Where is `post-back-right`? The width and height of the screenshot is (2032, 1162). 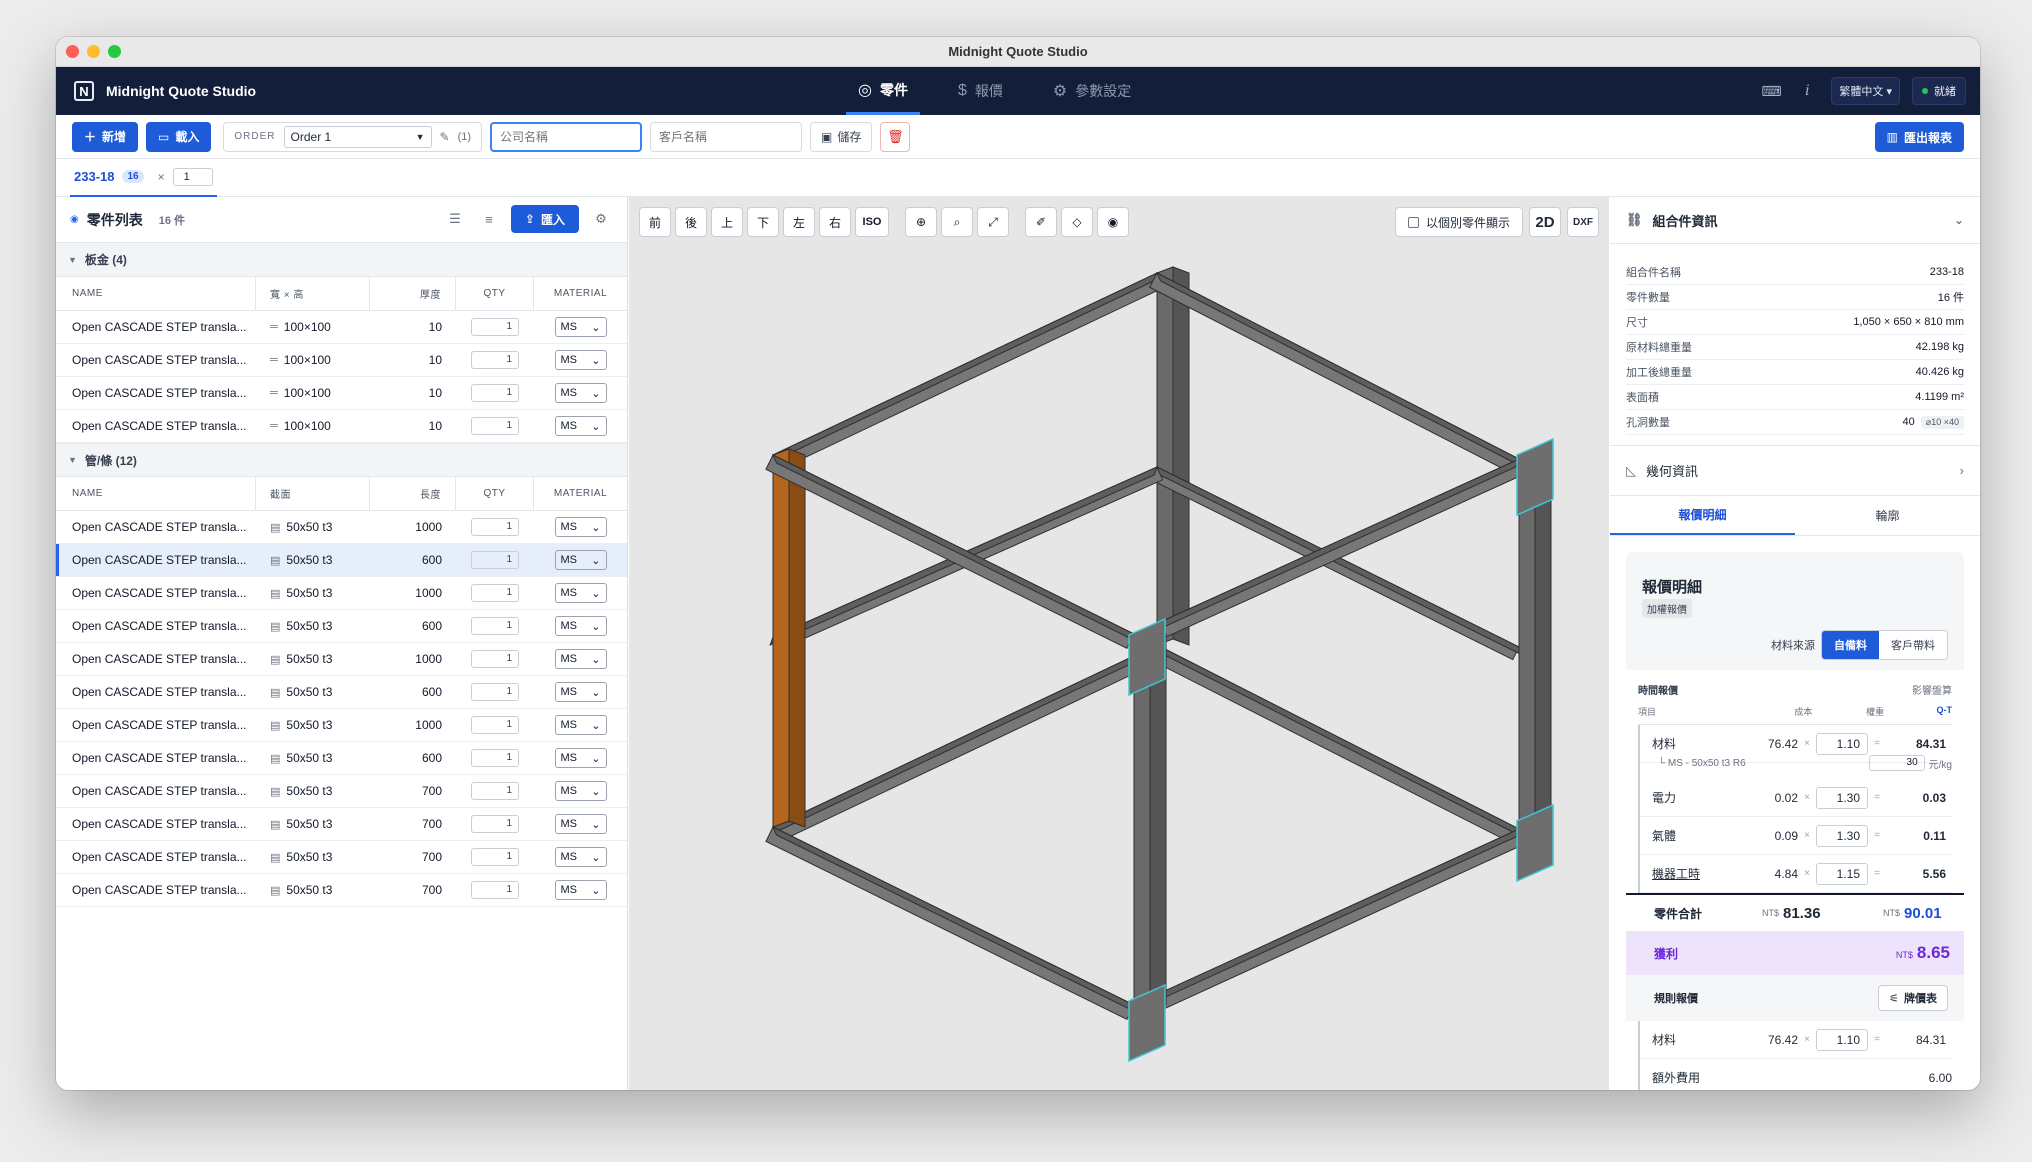
post-back-right is located at coordinates (1165, 456).